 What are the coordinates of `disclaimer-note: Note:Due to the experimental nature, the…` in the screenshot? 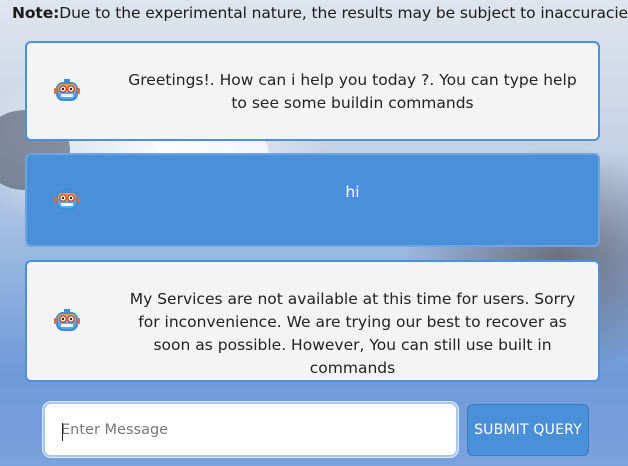 It's located at (320, 13).